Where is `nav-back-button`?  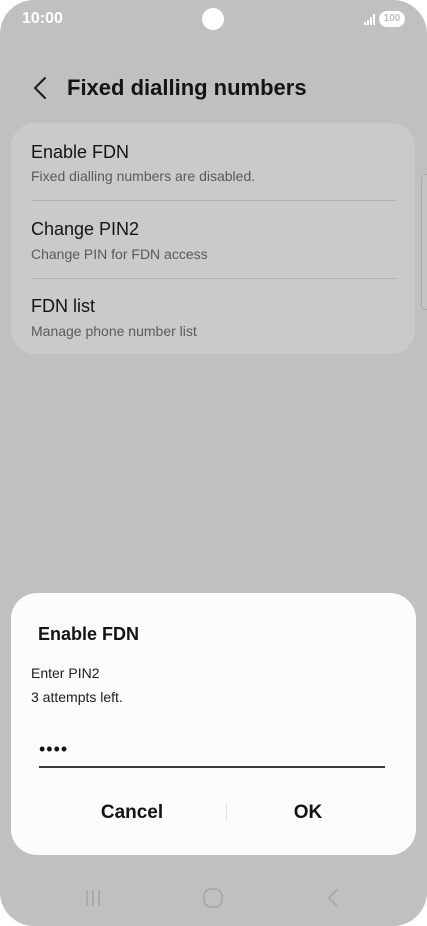
nav-back-button is located at coordinates (333, 898).